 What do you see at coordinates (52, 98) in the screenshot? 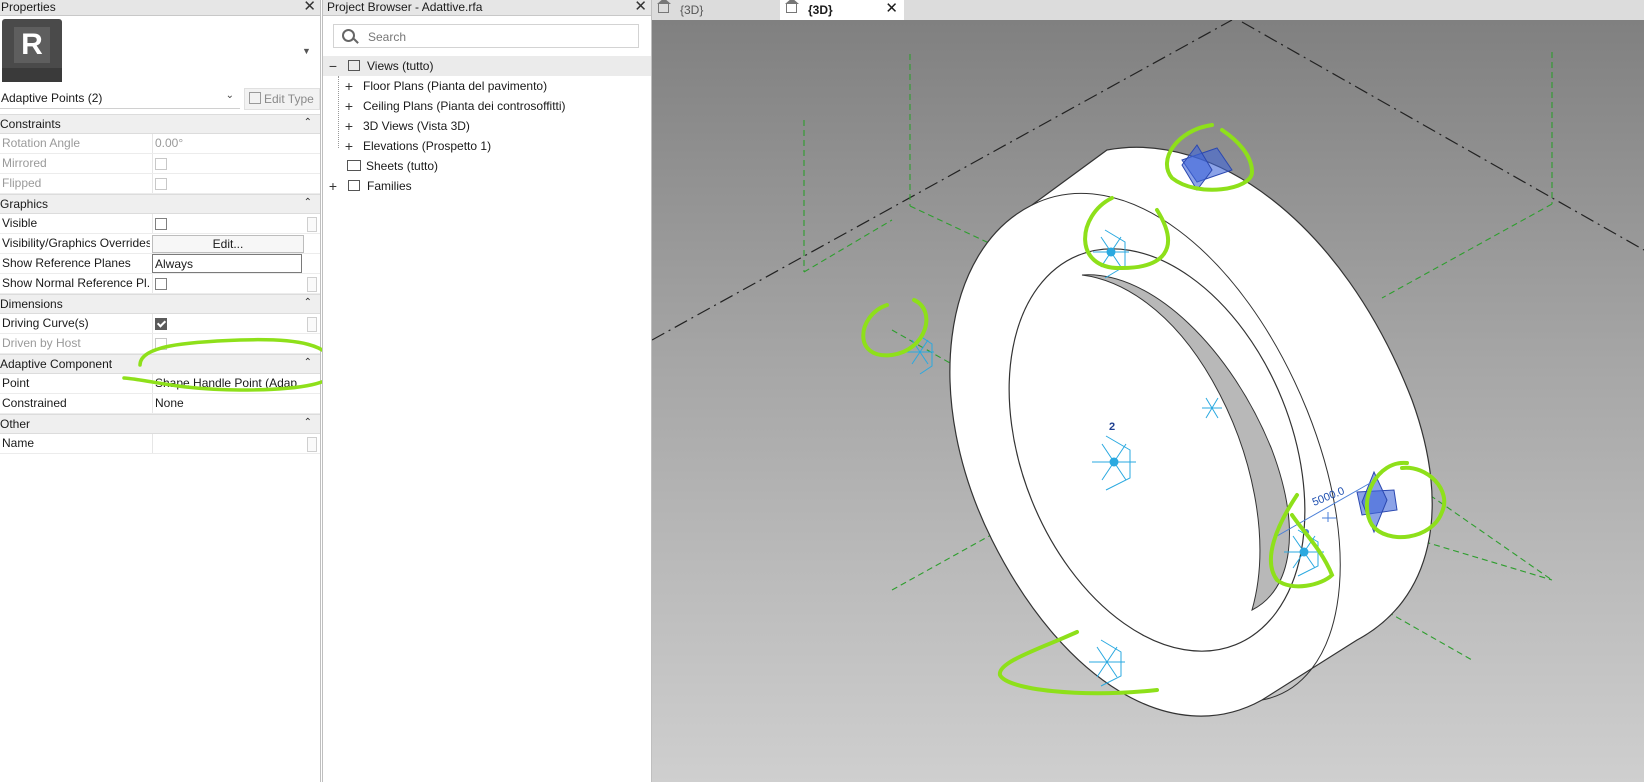
I see `instance-filter-label: Adaptive Points (2)` at bounding box center [52, 98].